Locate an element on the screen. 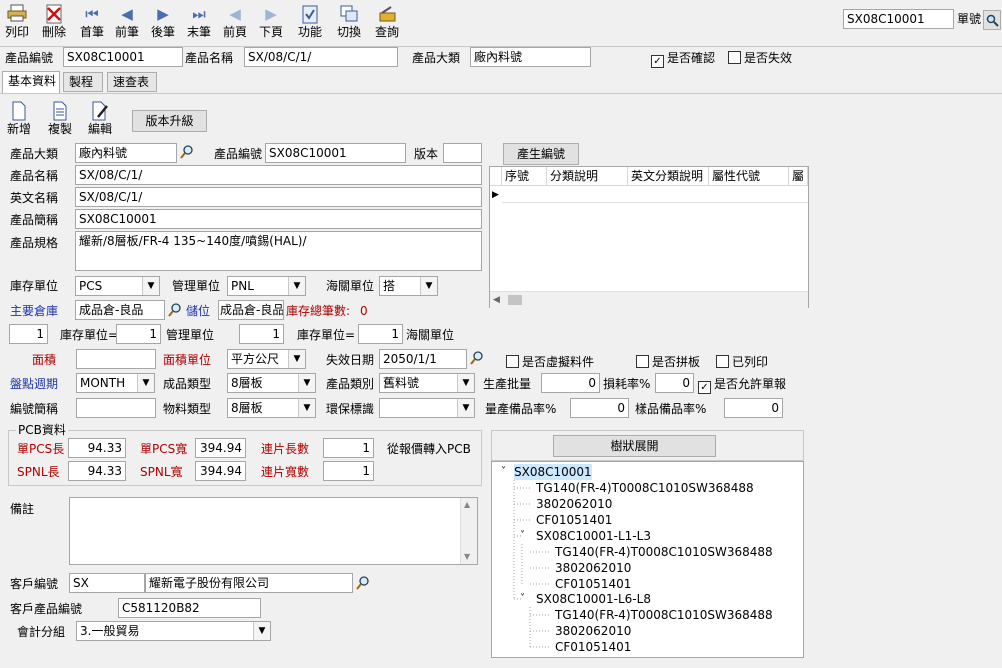 This screenshot has height=668, width=1002. main-warehouse-input: 成品倉-良品 is located at coordinates (120, 310).